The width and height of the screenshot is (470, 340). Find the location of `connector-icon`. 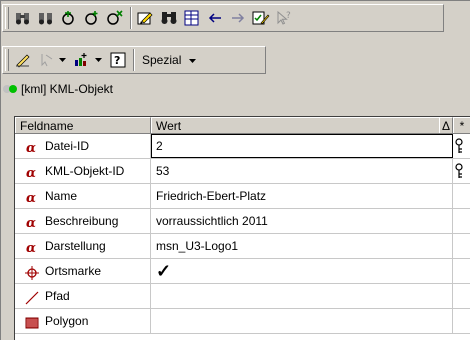

connector-icon is located at coordinates (69, 18).